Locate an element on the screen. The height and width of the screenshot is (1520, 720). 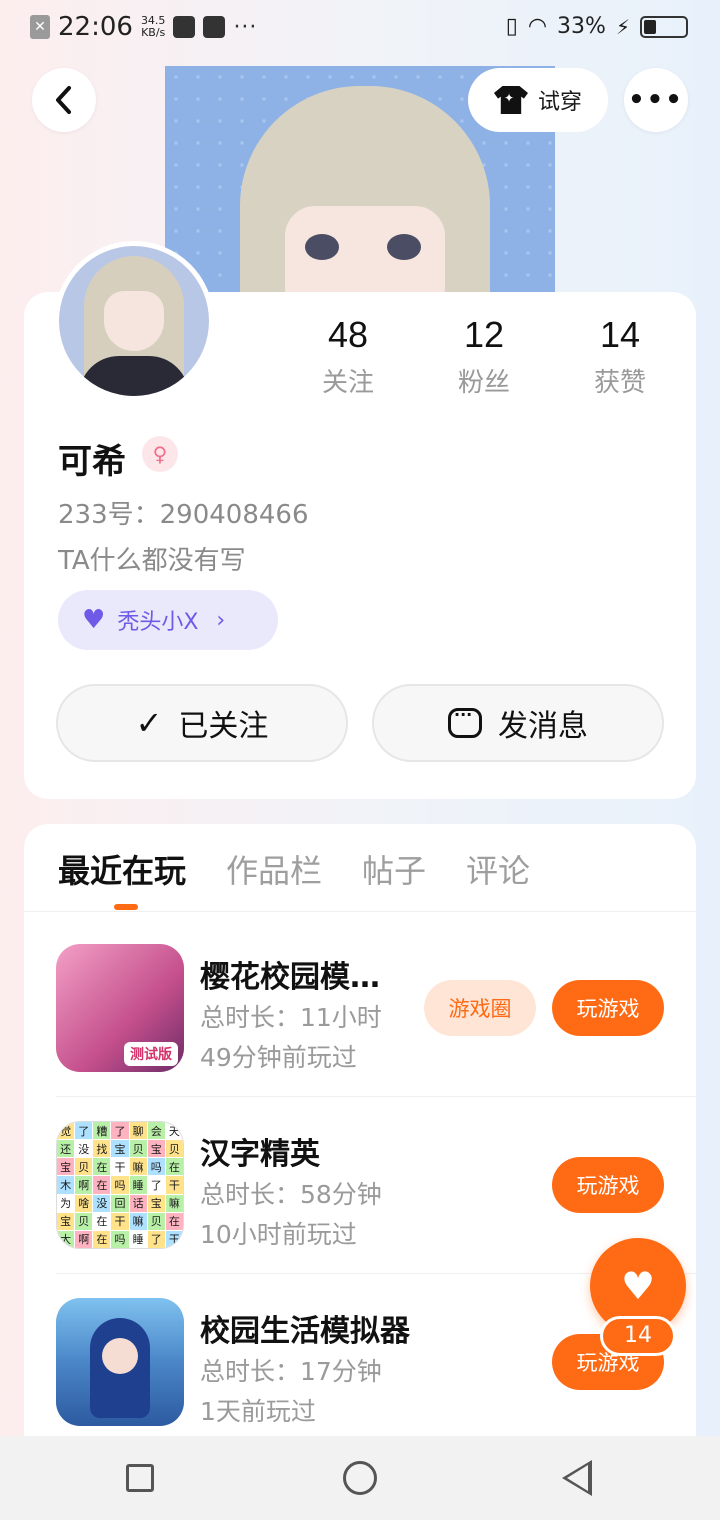
followed-label: 已关注 is located at coordinates (223, 726).